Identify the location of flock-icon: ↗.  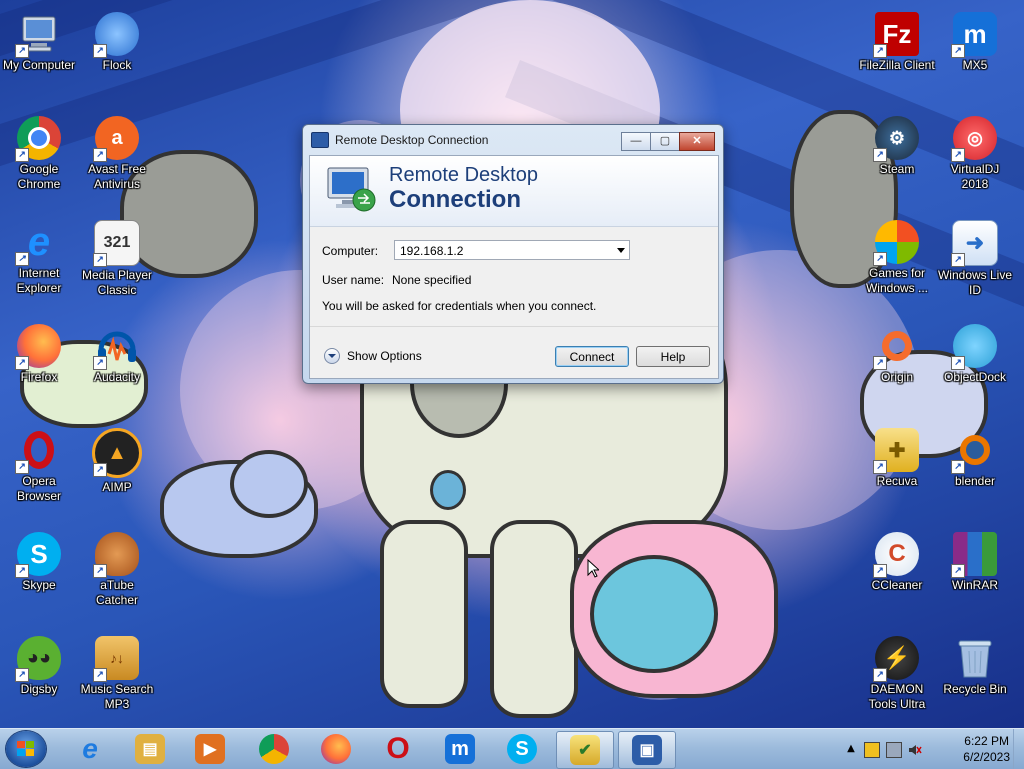
(116, 35).